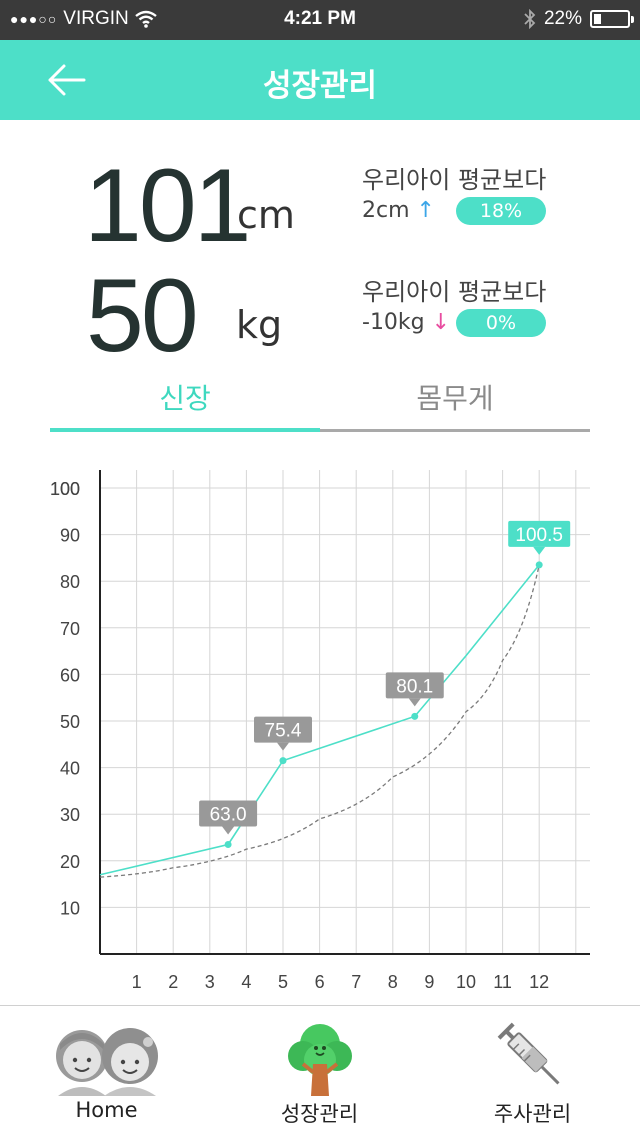  I want to click on x-tick-label: 10, so click(466, 982).